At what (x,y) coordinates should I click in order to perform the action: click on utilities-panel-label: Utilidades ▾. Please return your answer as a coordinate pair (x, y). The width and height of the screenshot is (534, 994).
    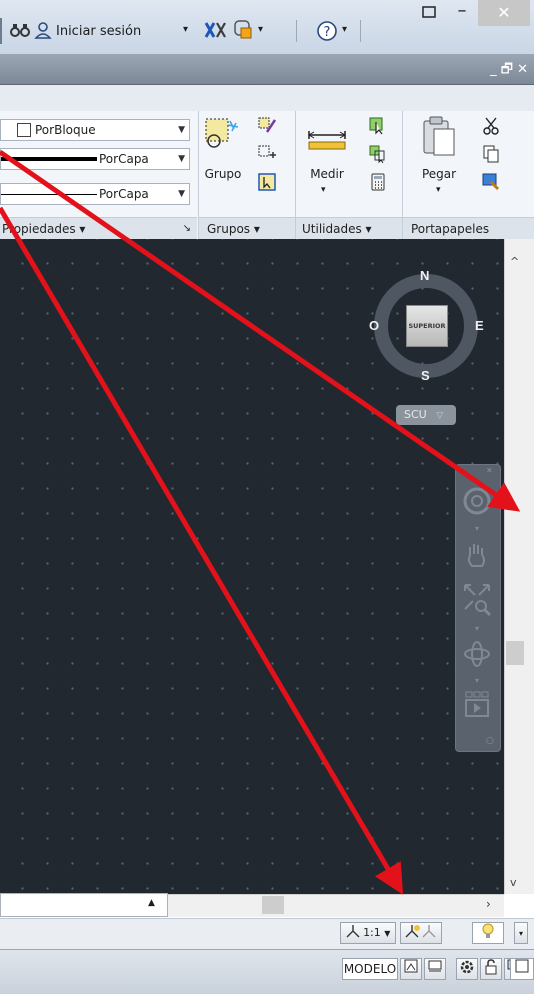
    Looking at the image, I should click on (337, 229).